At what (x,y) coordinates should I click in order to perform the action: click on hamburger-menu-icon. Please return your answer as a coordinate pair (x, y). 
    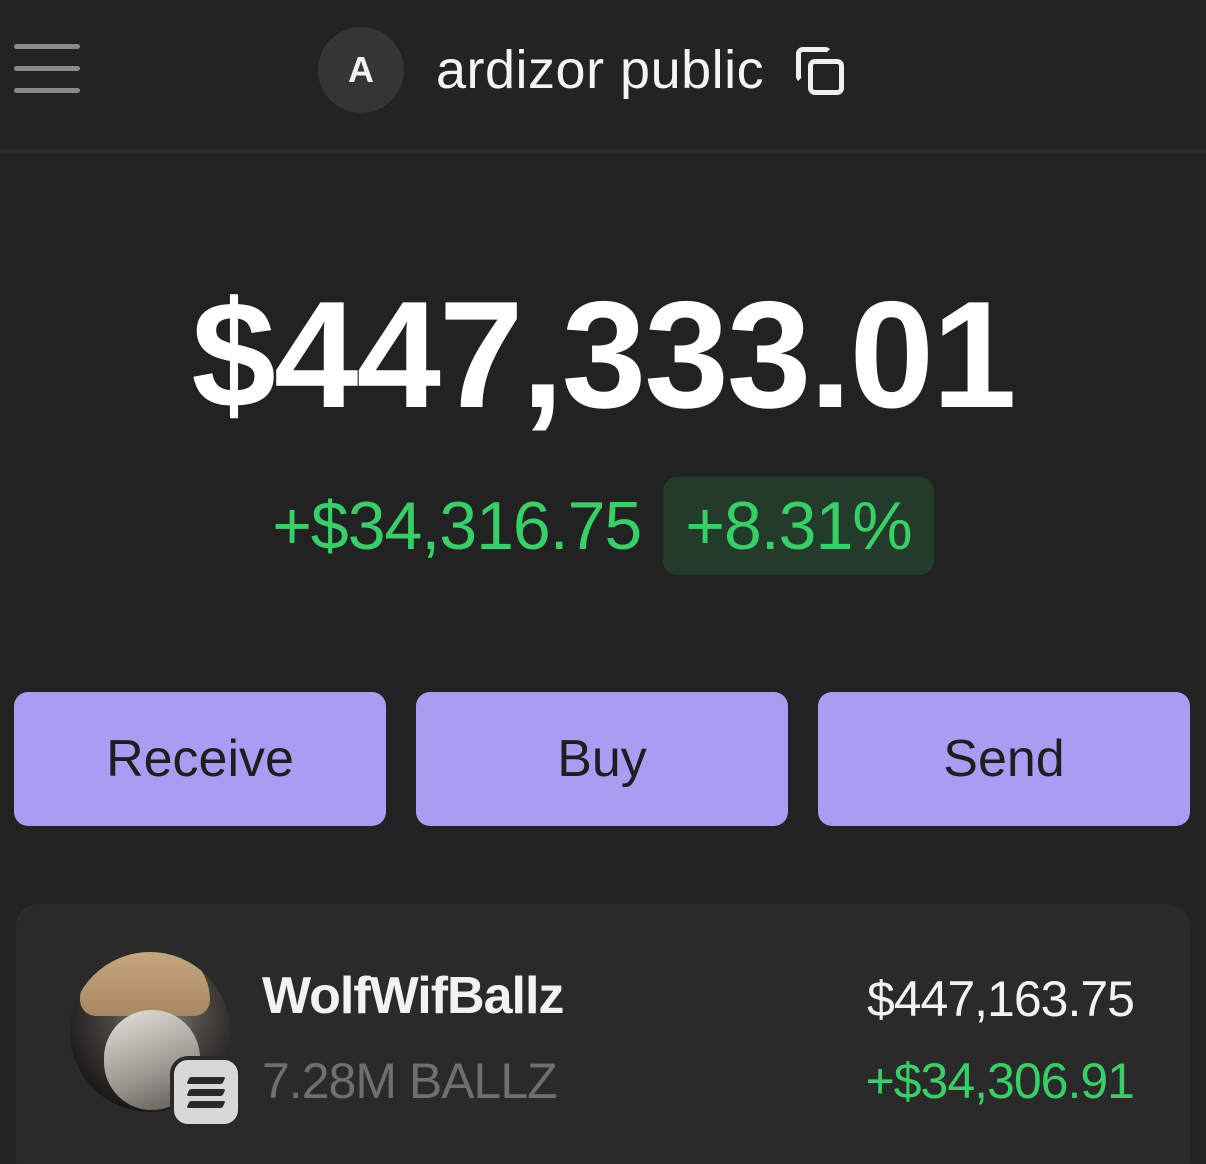
    Looking at the image, I should click on (48, 70).